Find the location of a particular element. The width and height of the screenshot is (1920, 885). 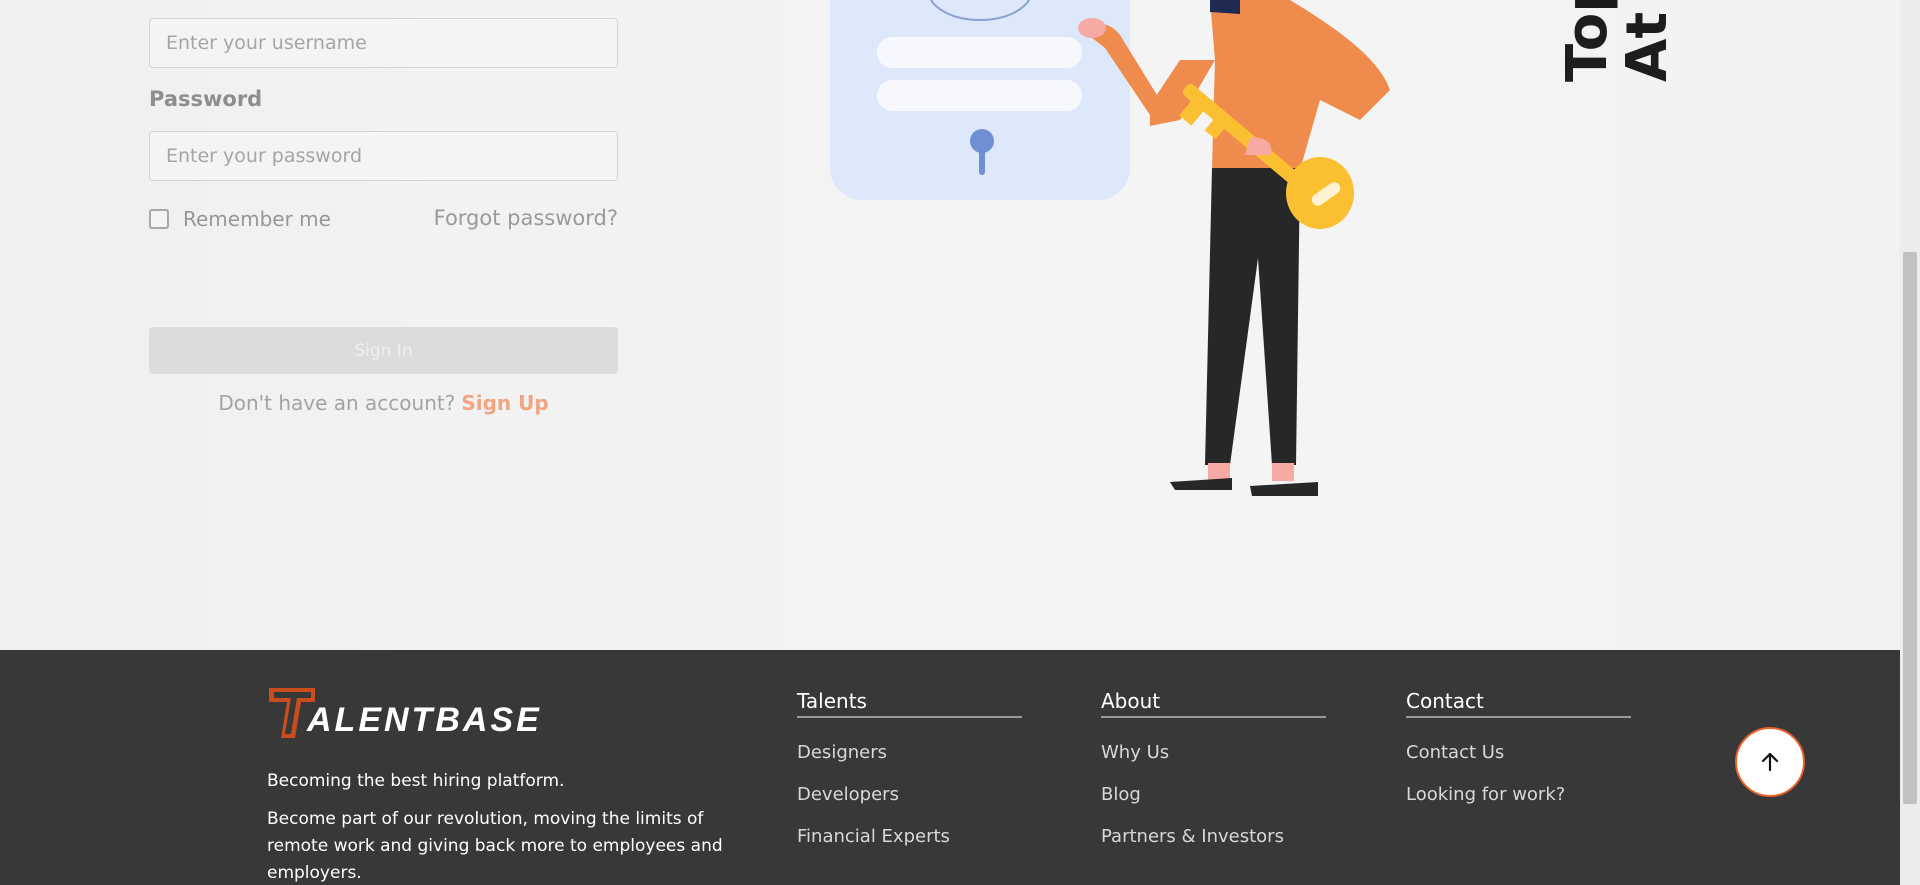

arrow-up-icon is located at coordinates (1770, 762).